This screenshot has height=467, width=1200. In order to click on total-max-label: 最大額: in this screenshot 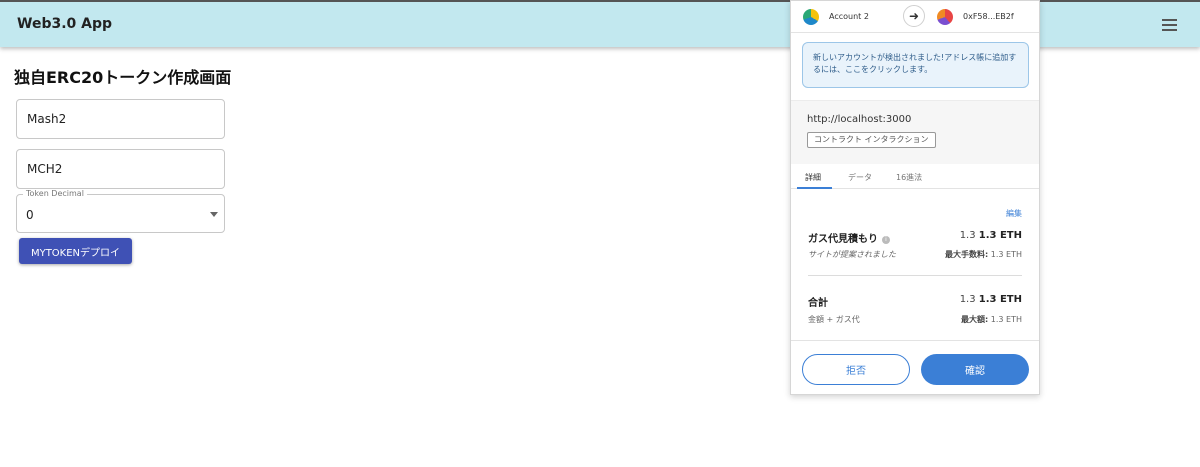, I will do `click(975, 319)`.